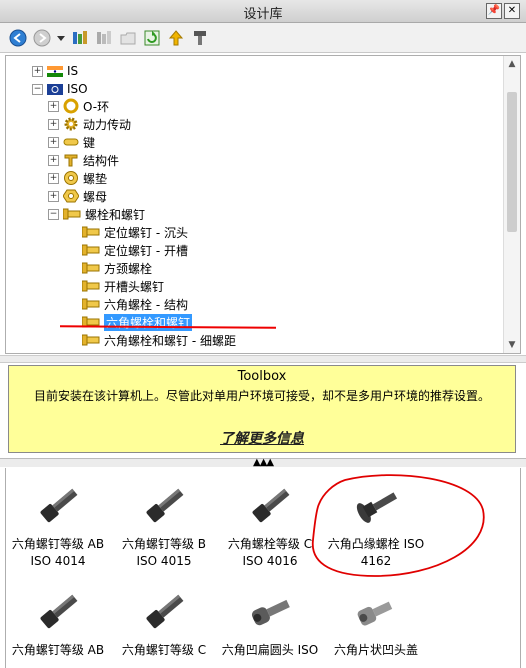 The width and height of the screenshot is (526, 668). I want to click on tree-node-slotted-head-screw: 开槽头螺钉, so click(123, 286).